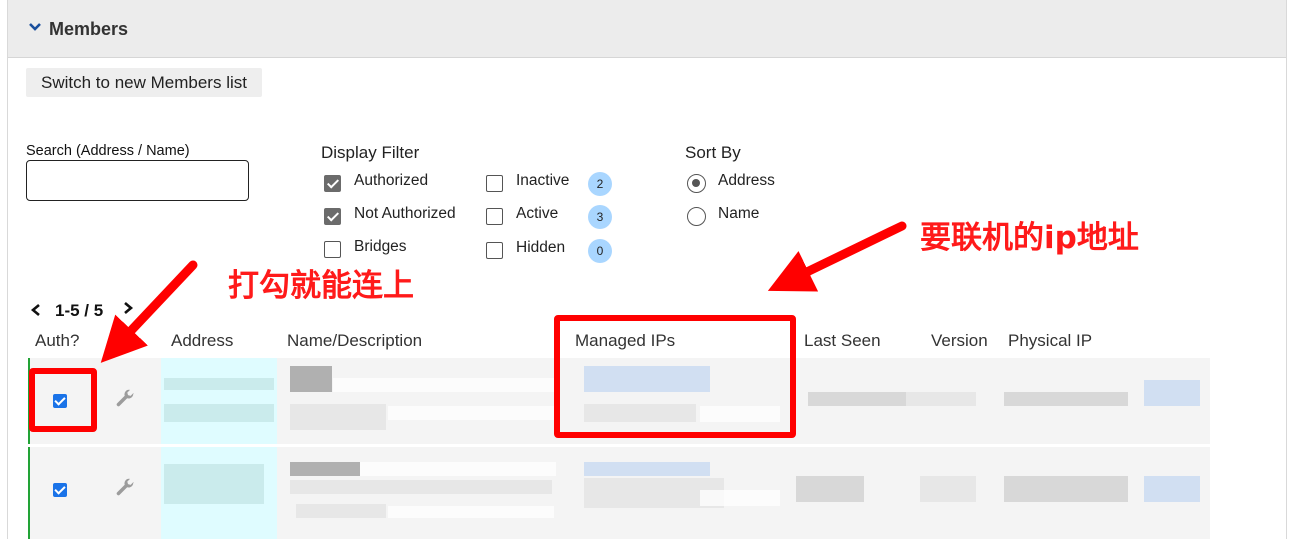  Describe the element at coordinates (60, 490) in the screenshot. I see `auth-checkbox` at that location.